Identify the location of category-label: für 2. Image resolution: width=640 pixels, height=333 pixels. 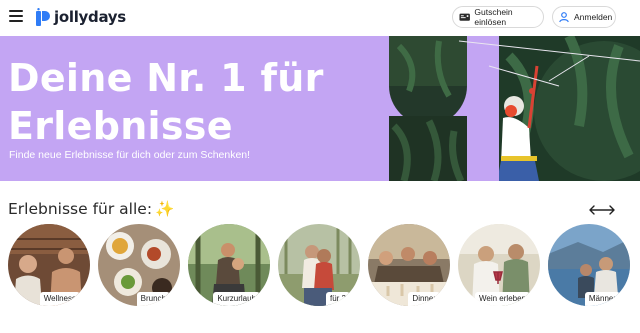
(337, 299).